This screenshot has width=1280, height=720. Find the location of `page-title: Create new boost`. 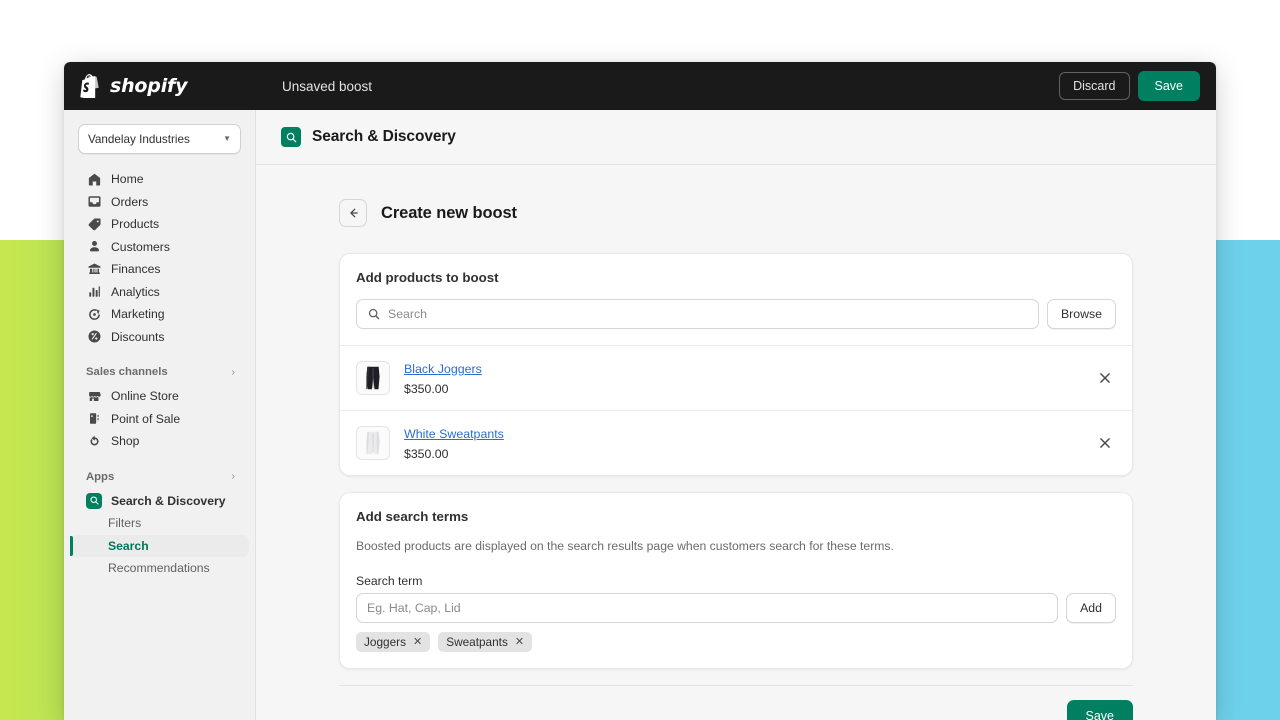

page-title: Create new boost is located at coordinates (449, 212).